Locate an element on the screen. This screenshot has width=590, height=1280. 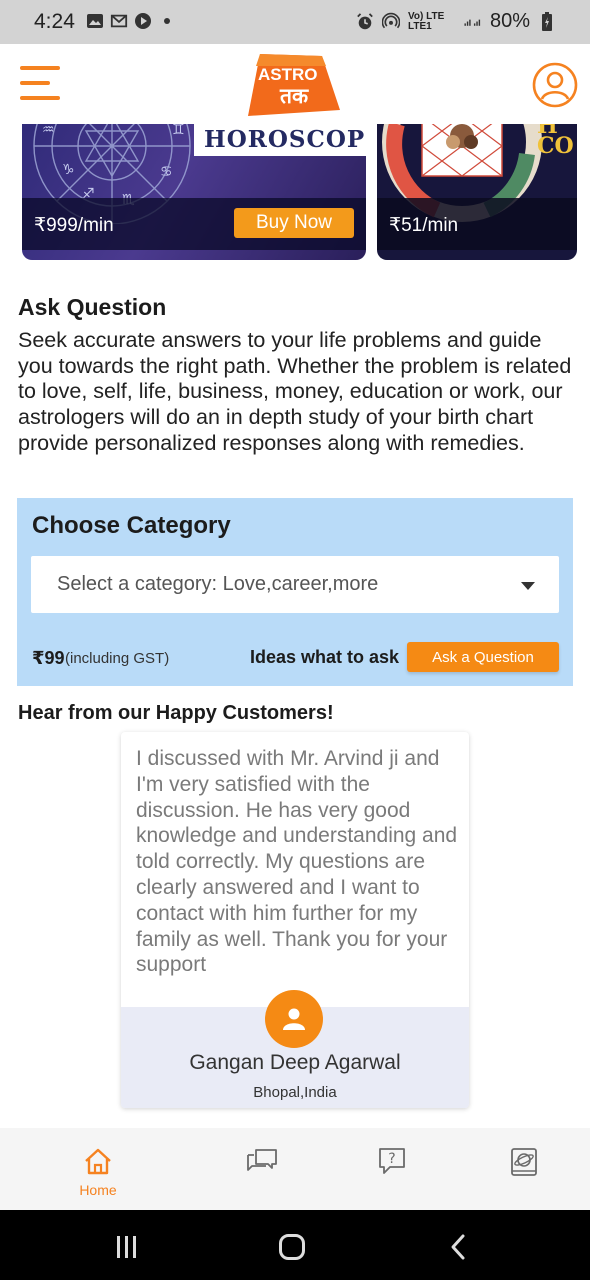
kundli-banner: H CO ₹51/min is located at coordinates (477, 192).